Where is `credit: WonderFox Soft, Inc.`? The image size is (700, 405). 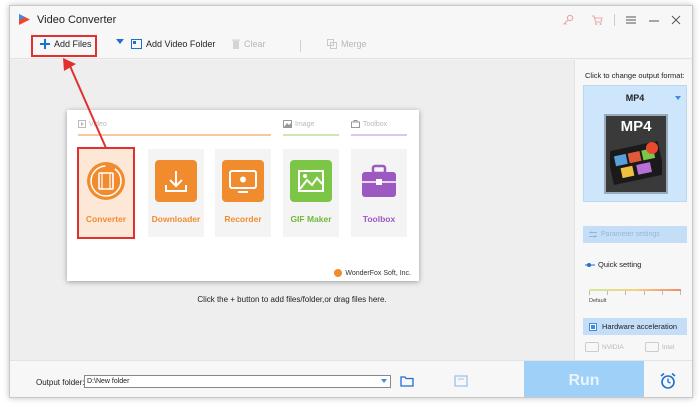 credit: WonderFox Soft, Inc. is located at coordinates (372, 273).